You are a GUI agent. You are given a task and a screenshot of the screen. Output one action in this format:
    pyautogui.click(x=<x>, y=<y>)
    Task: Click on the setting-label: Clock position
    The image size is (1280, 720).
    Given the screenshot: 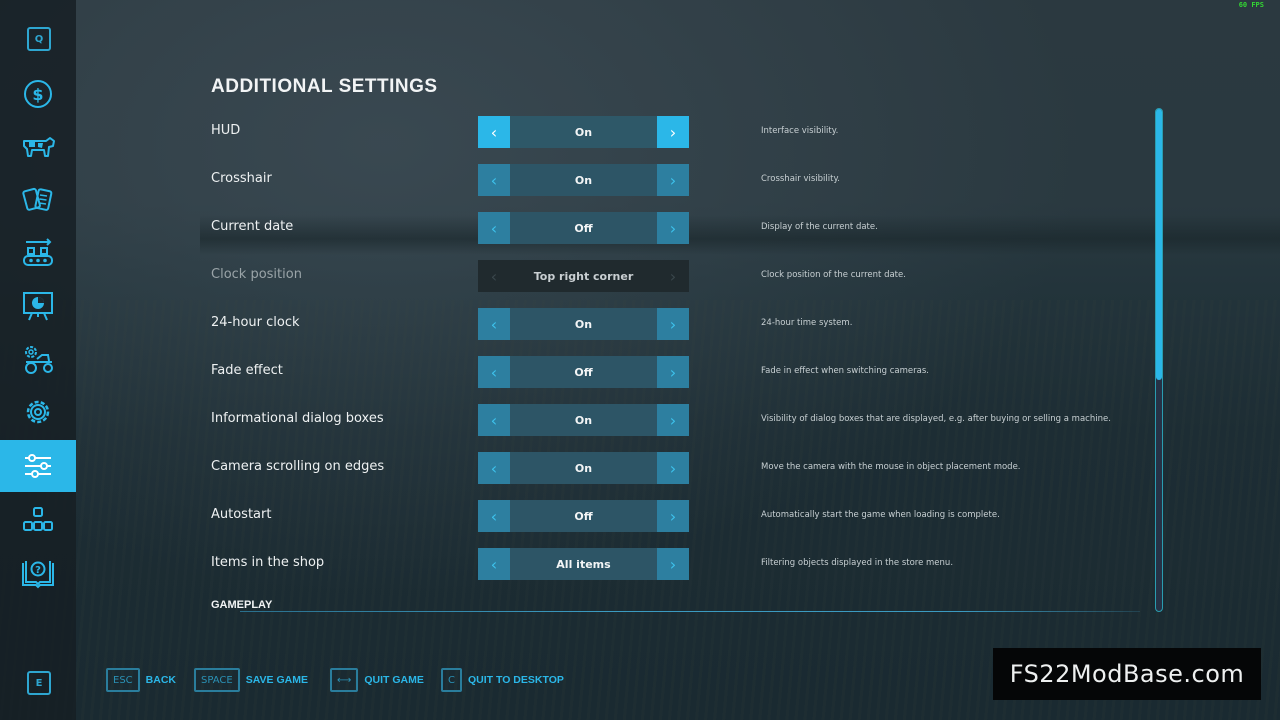 What is the action you would take?
    pyautogui.click(x=256, y=274)
    